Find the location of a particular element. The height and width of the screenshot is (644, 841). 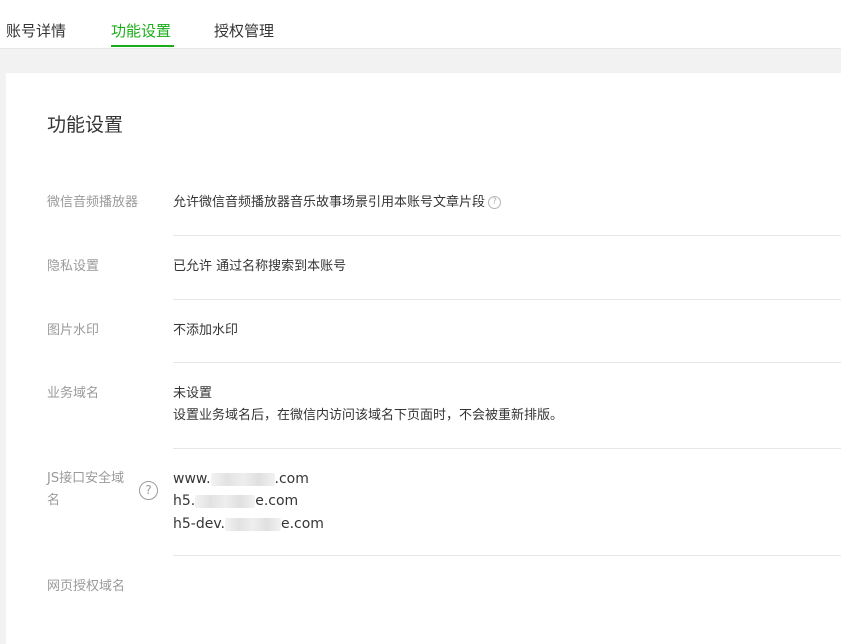

domain-prefix: www. is located at coordinates (192, 479).